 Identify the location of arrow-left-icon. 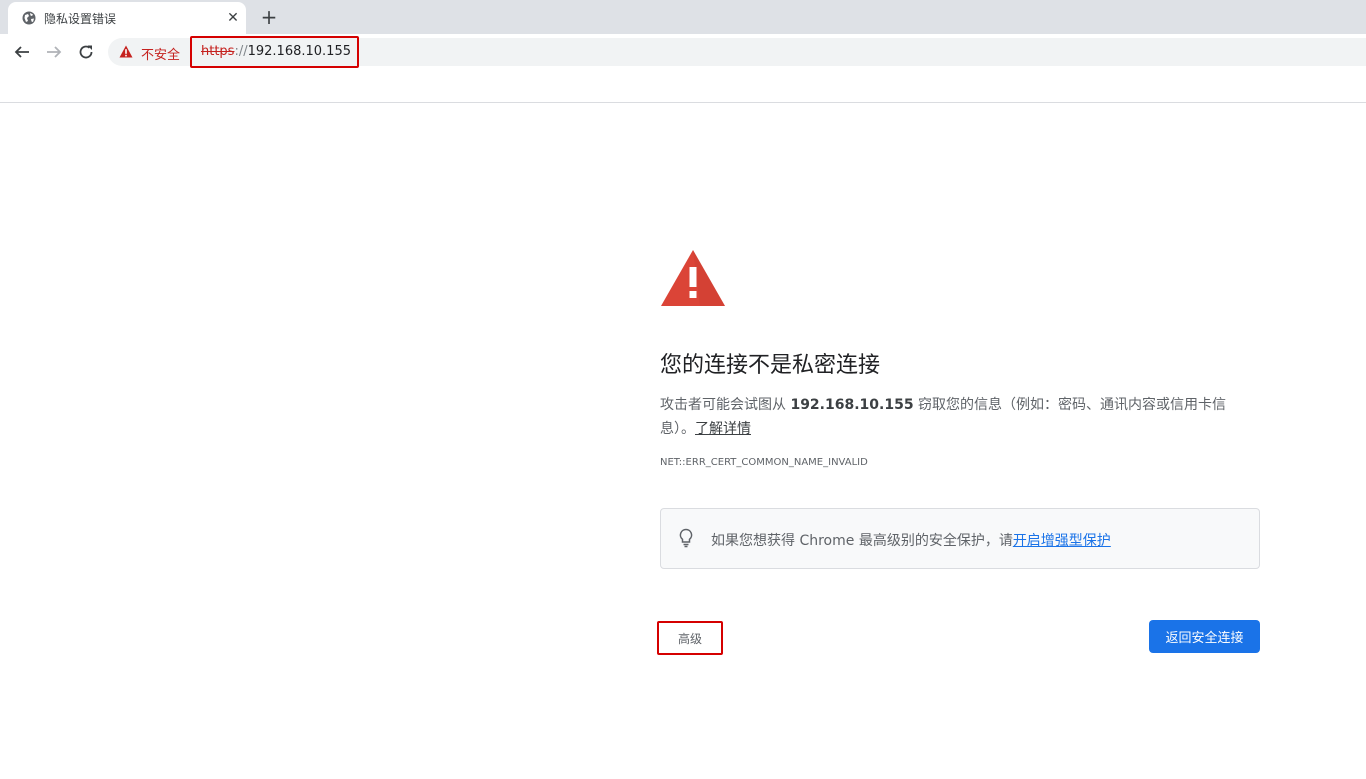
(21, 52).